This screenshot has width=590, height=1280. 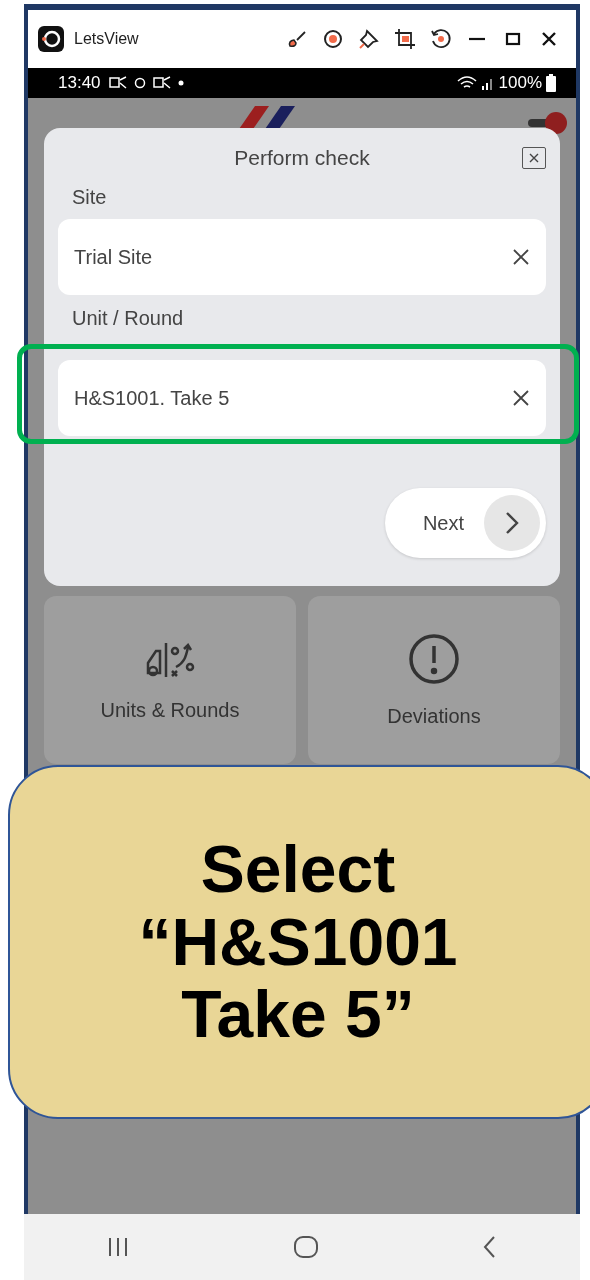 What do you see at coordinates (333, 39) in the screenshot?
I see `record-icon` at bounding box center [333, 39].